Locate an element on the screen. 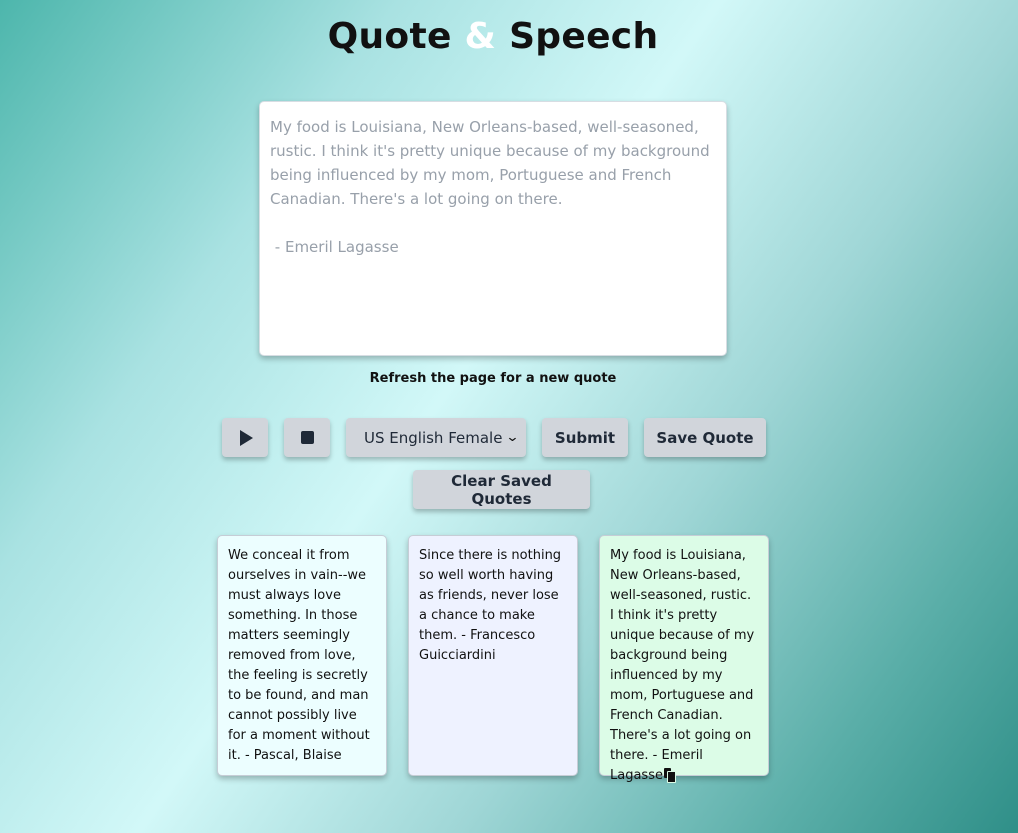 Image resolution: width=1018 pixels, height=833 pixels. title-part1: Quote is located at coordinates (389, 36).